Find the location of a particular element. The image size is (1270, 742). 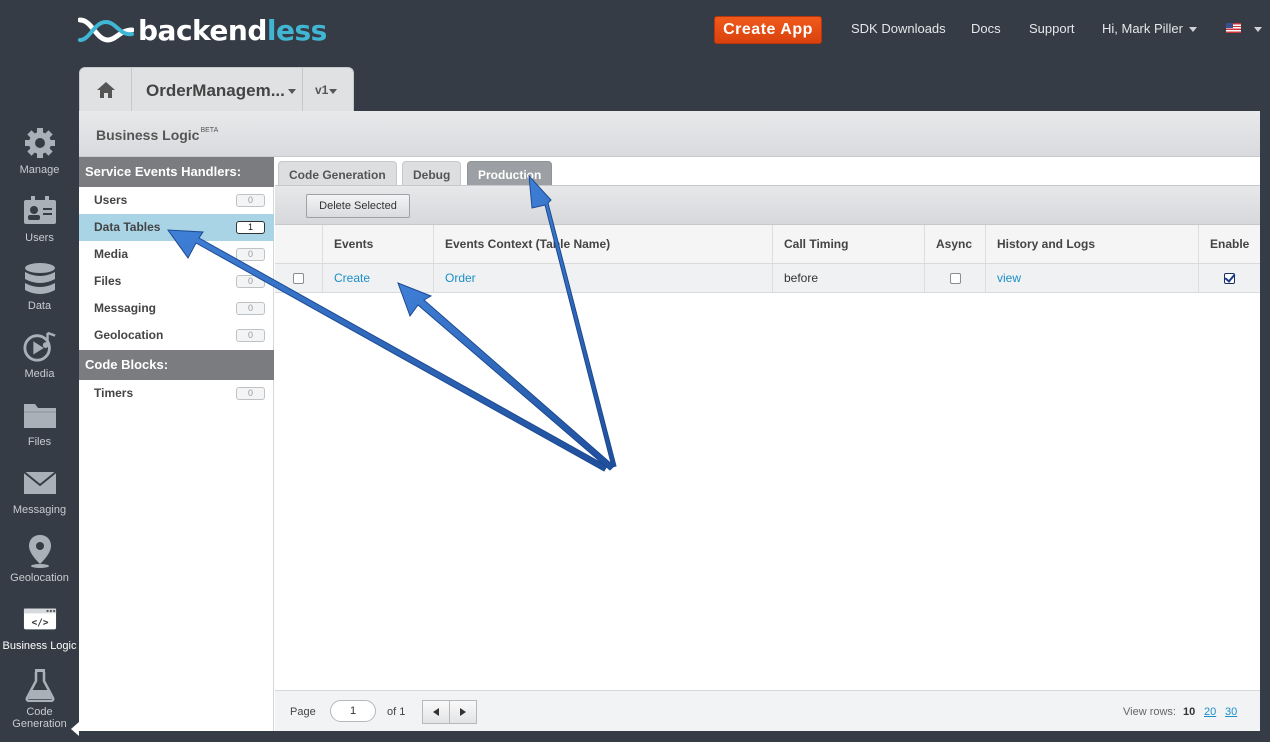

row-select-checkbox is located at coordinates (298, 278).